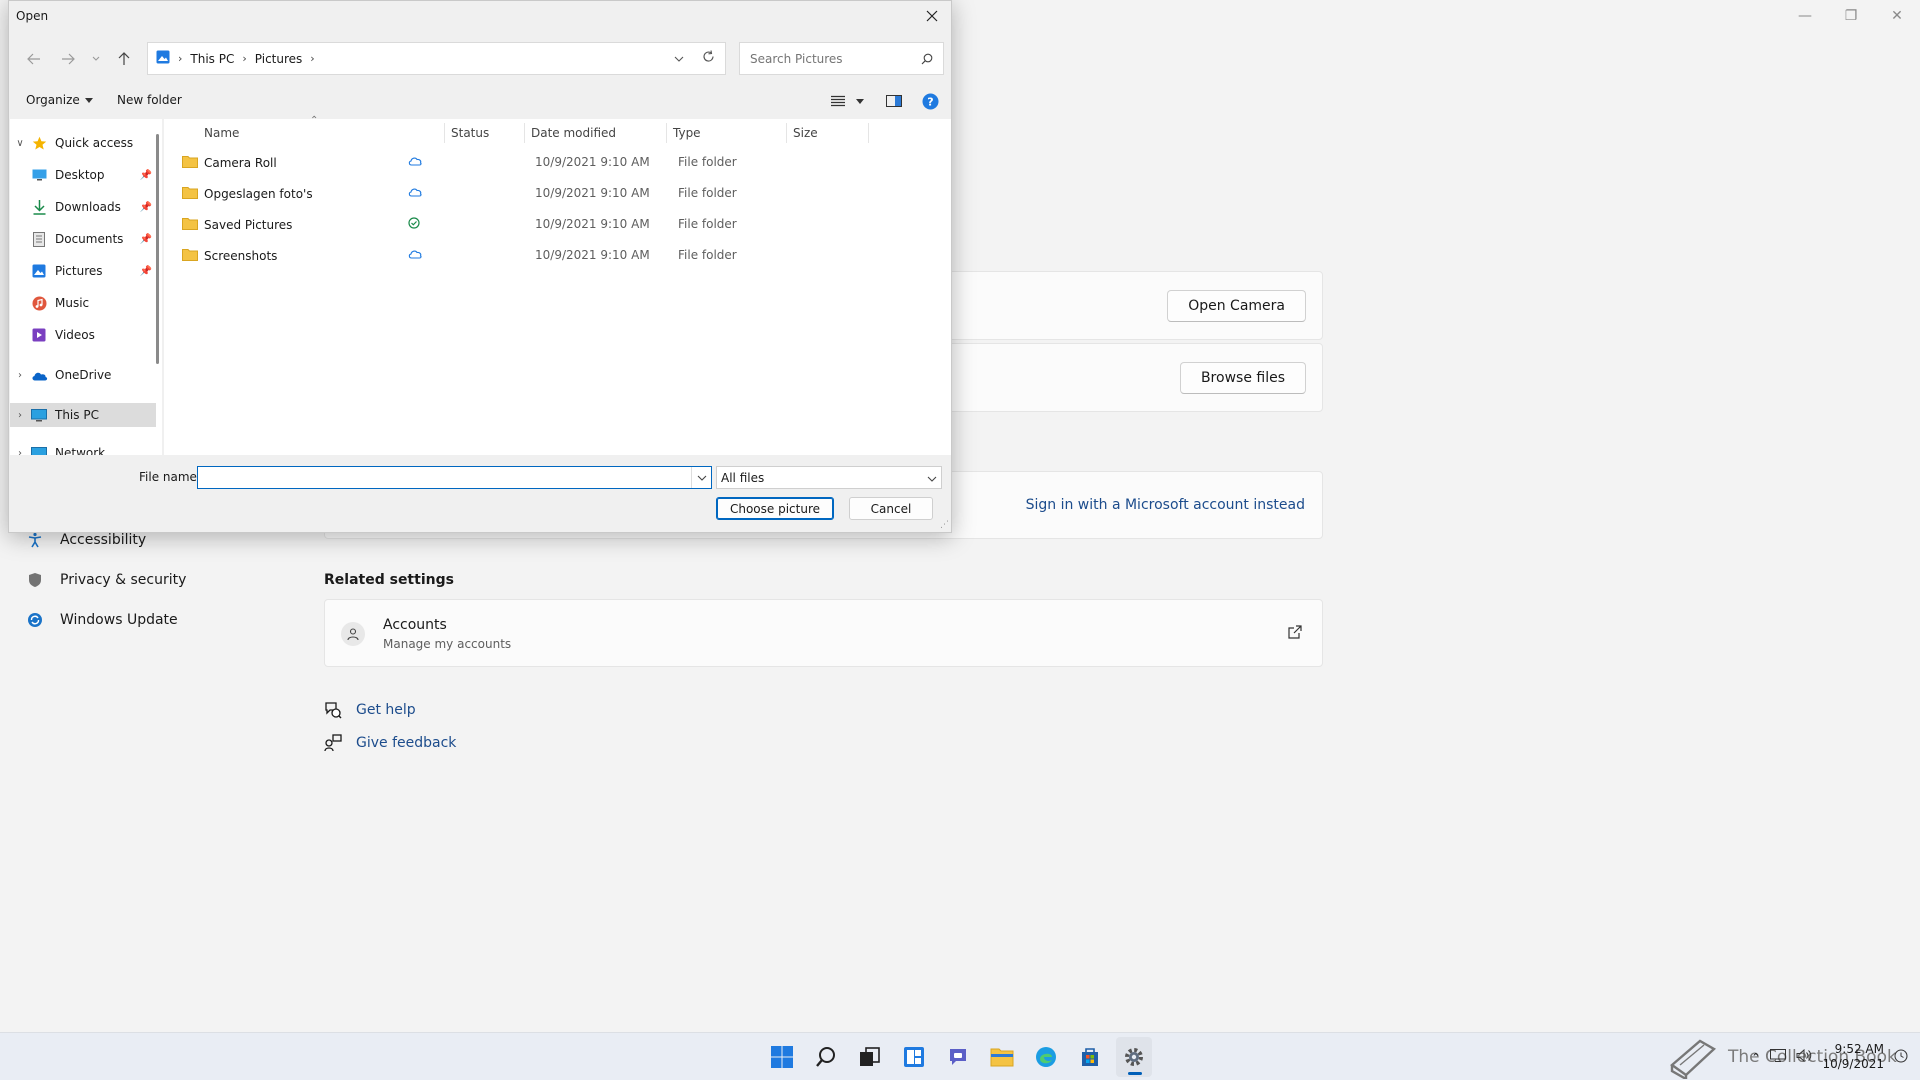 This screenshot has width=1920, height=1080. I want to click on organize-menu: Organize, so click(59, 100).